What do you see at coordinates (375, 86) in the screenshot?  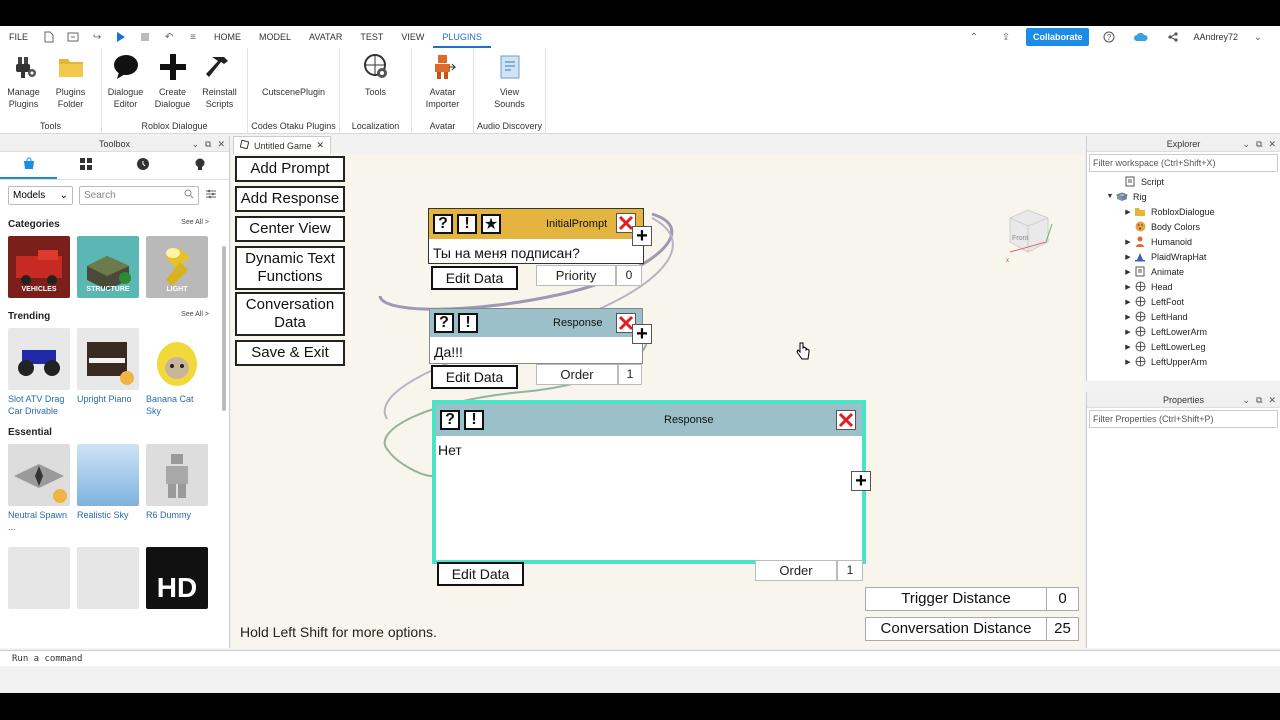 I see `localization-tools-button: Tools` at bounding box center [375, 86].